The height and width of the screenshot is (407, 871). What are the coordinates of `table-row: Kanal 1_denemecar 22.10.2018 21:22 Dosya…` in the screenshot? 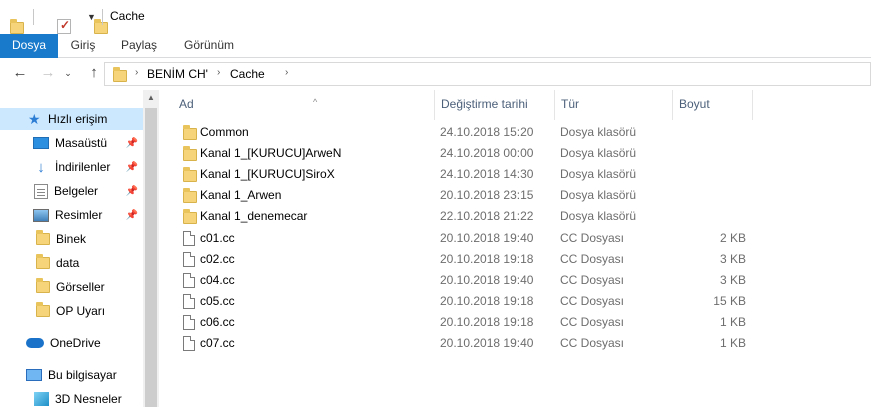 It's located at (471, 216).